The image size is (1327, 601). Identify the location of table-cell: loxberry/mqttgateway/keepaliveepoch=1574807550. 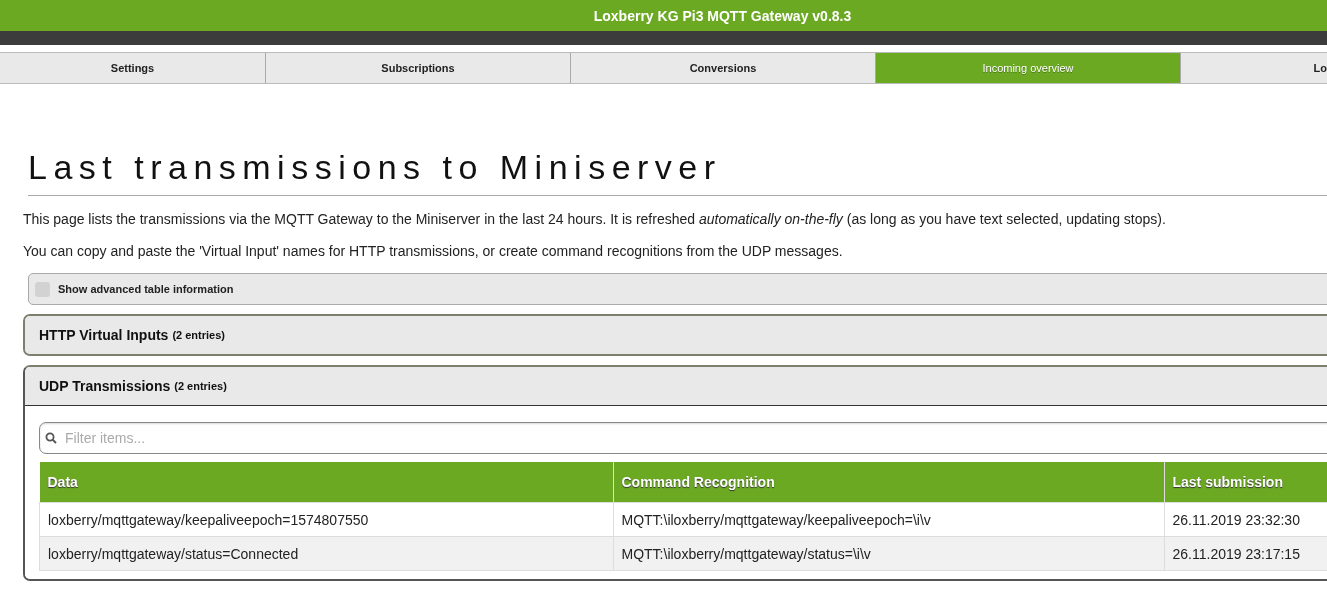
(326, 519).